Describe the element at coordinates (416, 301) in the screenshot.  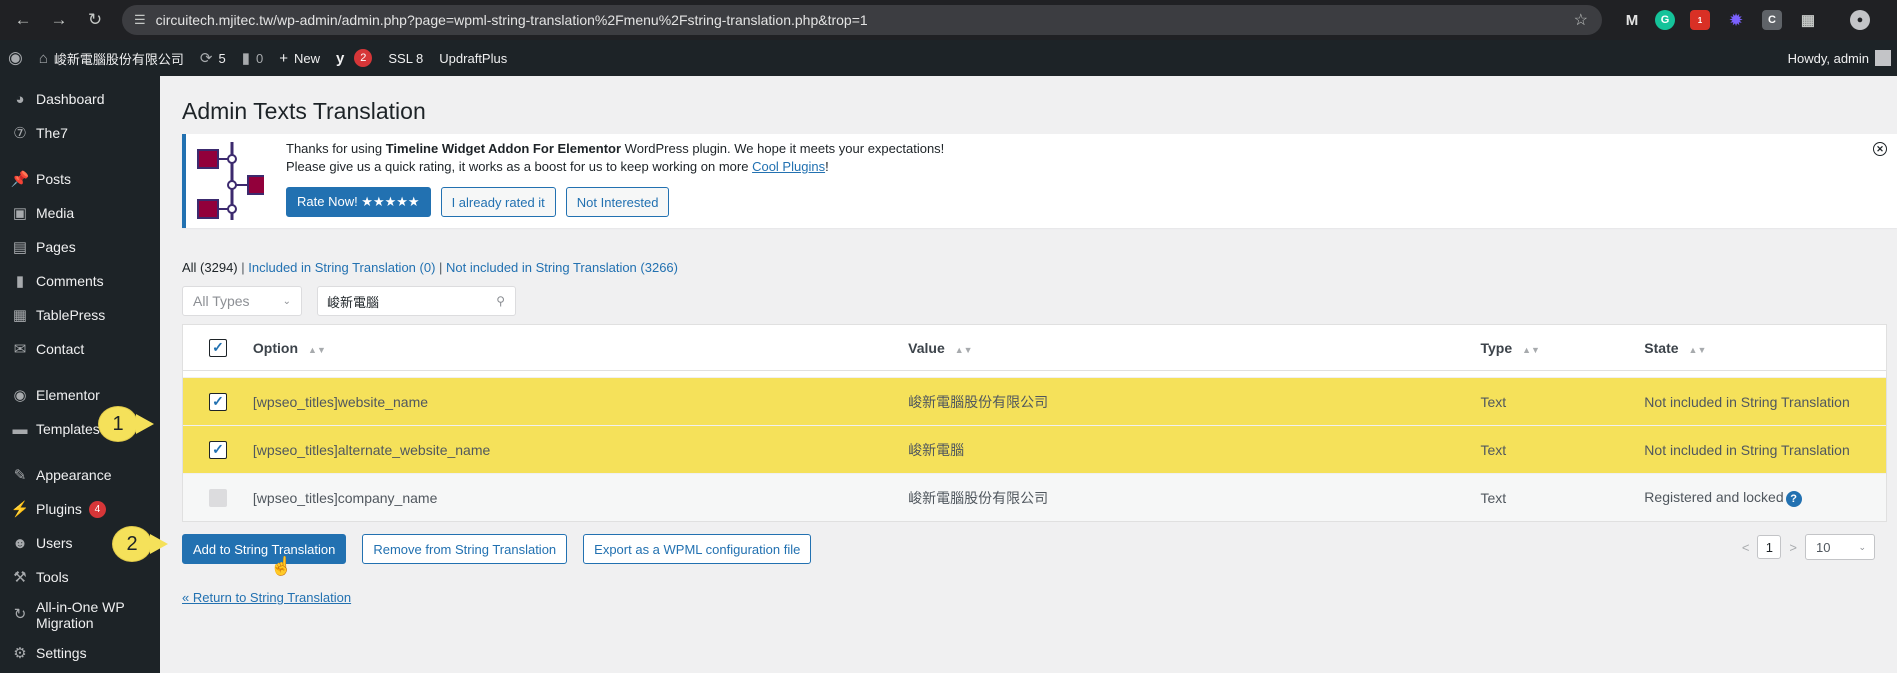
I see `search-input: 峻新電腦 ⚲` at that location.